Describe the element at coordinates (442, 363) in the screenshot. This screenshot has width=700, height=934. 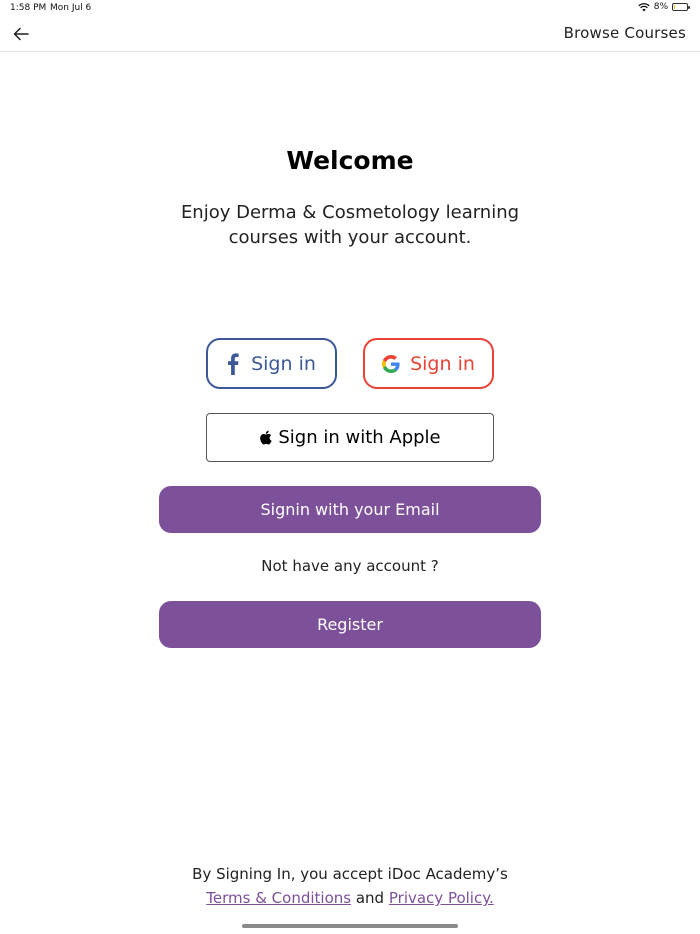
I see `google-signin-label: Sign in` at that location.